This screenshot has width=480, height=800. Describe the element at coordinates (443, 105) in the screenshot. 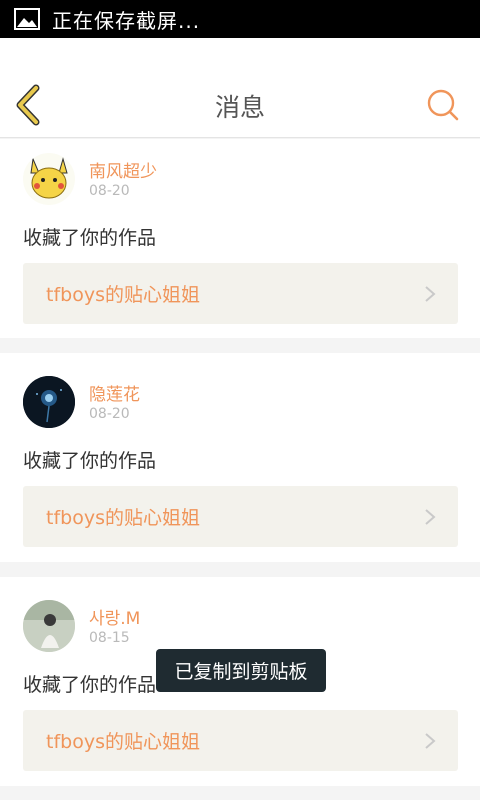

I see `search-icon` at that location.